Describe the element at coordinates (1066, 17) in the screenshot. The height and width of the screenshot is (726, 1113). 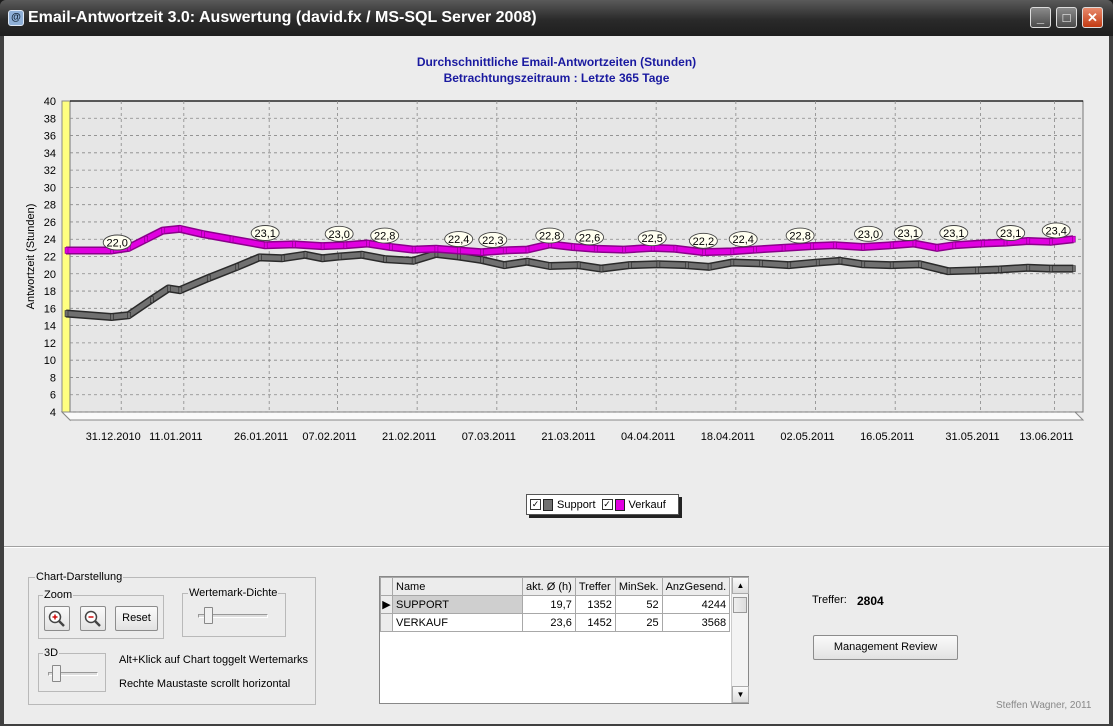
I see `maximize-button: □` at that location.